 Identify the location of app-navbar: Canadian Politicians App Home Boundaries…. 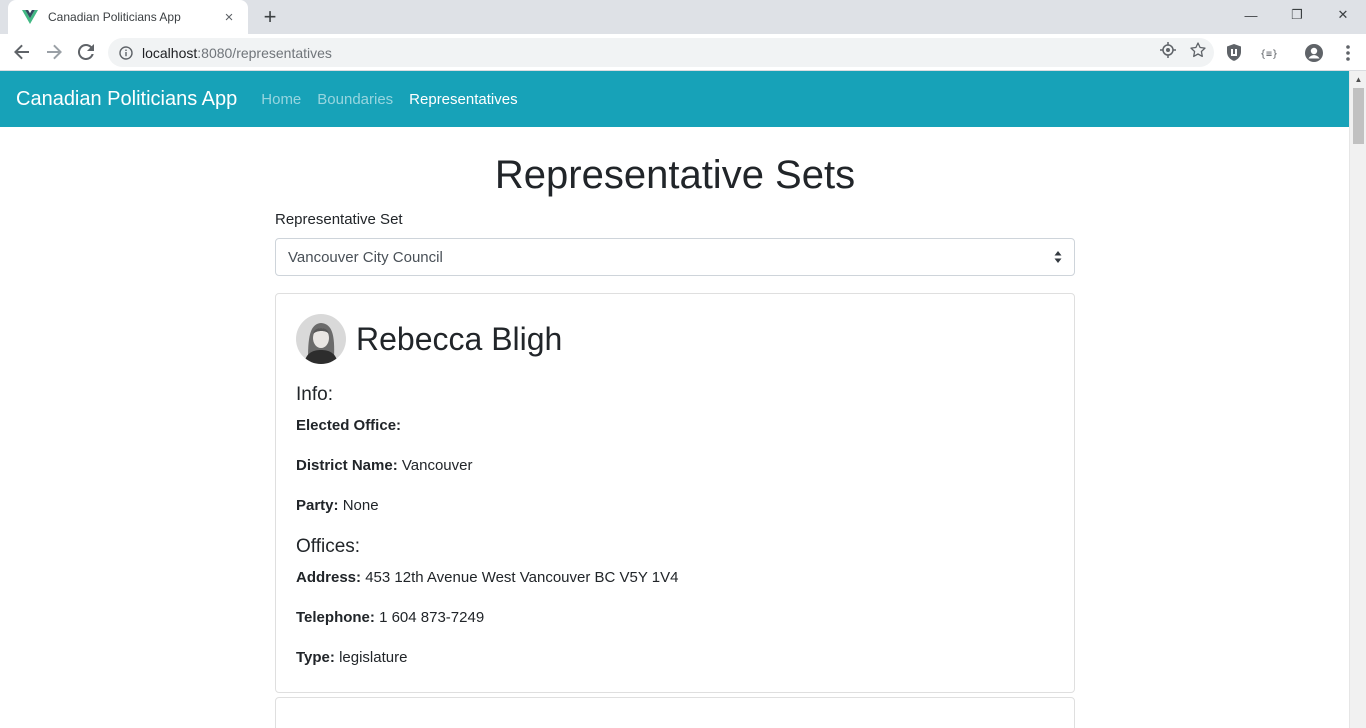
(674, 99).